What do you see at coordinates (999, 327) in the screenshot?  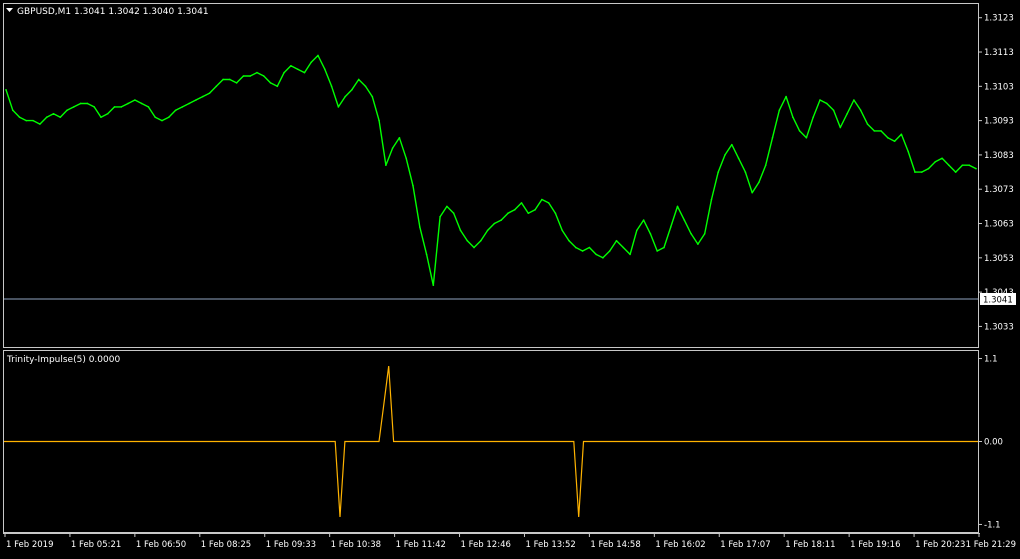 I see `y-tick-label: 1.3033` at bounding box center [999, 327].